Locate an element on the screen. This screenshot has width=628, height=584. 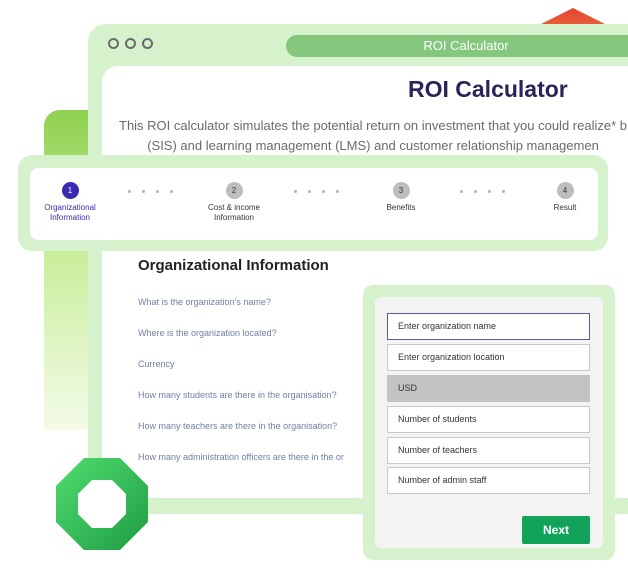
question-org-name: What is the organization’s name? is located at coordinates (204, 302).